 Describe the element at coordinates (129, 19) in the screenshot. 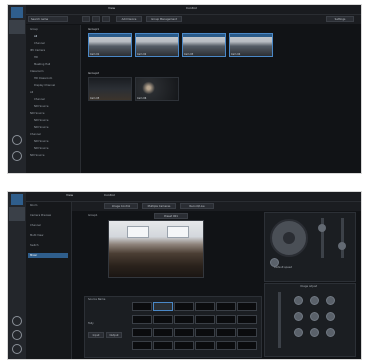

I see `add-device-button: Add Device` at that location.